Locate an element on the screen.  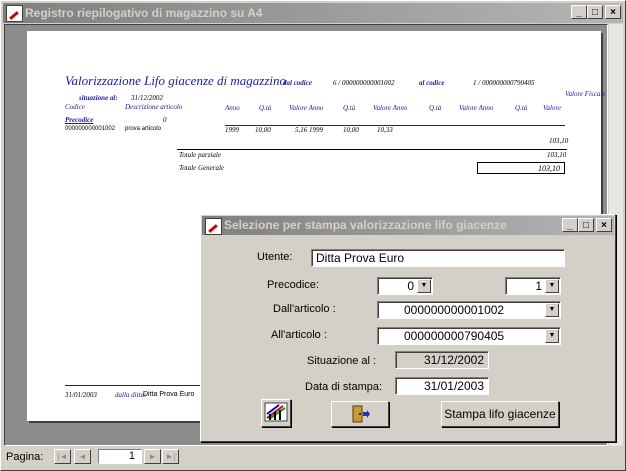
row-qta-2: 10,00 is located at coordinates (351, 130).